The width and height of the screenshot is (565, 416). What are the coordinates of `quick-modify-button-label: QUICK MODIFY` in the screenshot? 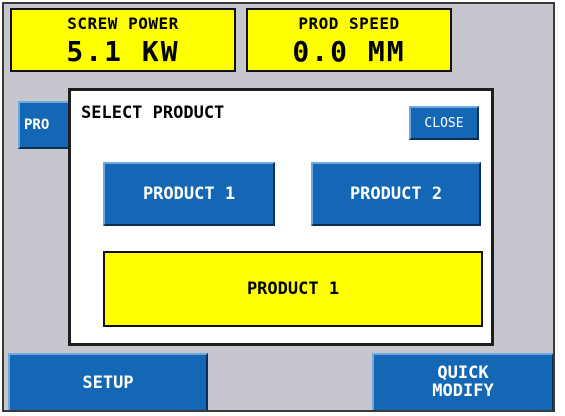 It's located at (463, 382).